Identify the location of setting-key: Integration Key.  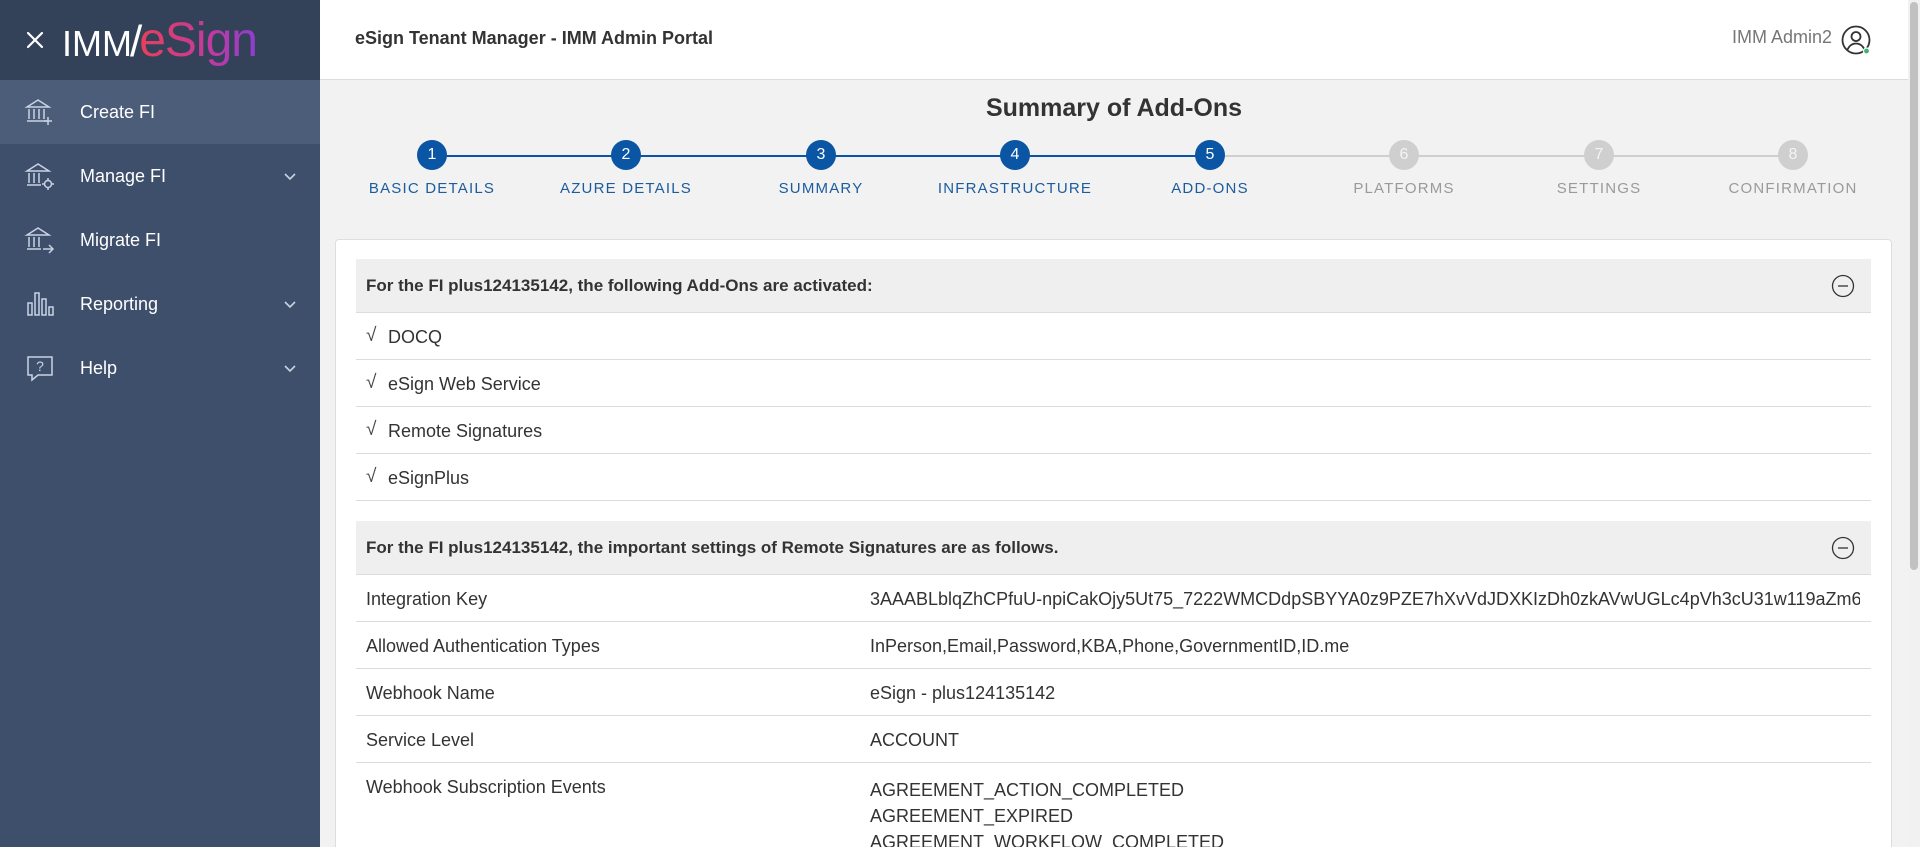
(427, 599).